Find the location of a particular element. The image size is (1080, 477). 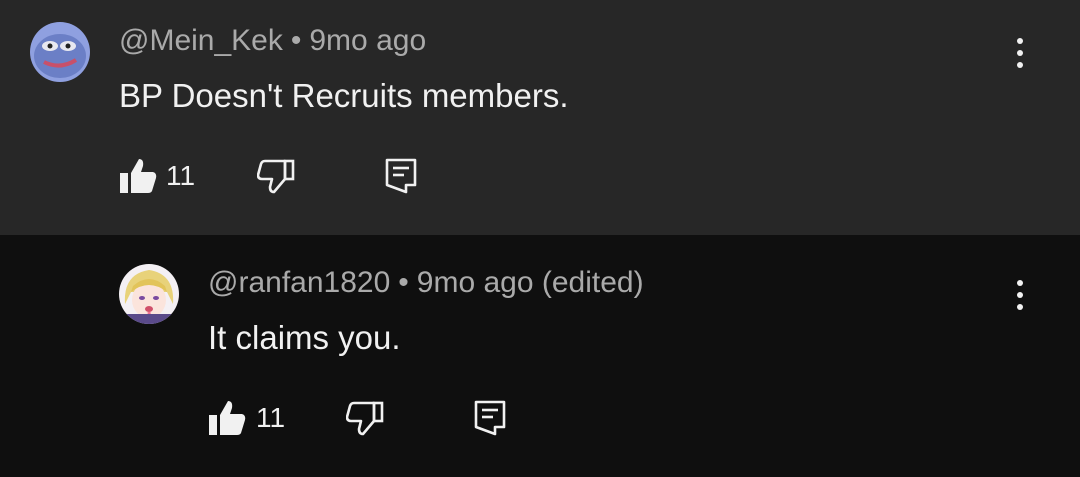

comment-text: BP Doesn't Recruits members. is located at coordinates (344, 95).